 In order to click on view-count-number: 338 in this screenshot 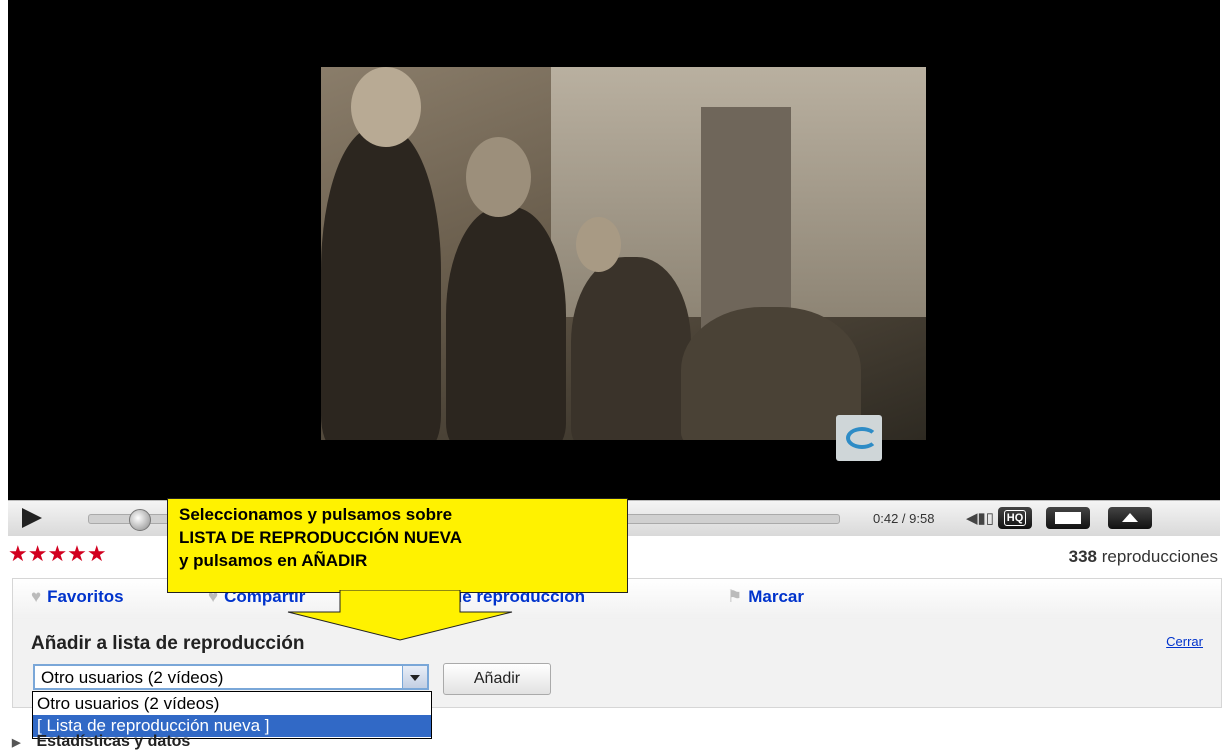, I will do `click(1083, 556)`.